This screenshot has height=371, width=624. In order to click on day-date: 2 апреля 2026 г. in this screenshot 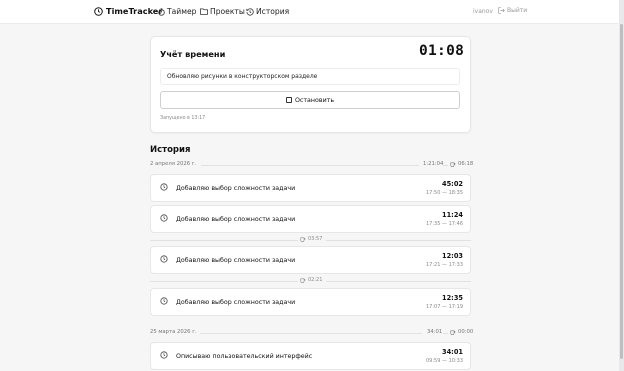, I will do `click(173, 164)`.